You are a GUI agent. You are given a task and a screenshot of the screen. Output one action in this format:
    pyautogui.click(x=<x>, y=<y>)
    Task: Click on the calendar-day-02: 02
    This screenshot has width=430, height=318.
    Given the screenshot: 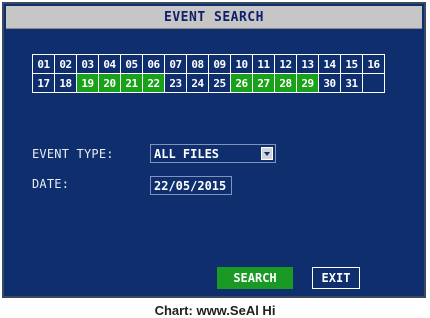 What is the action you would take?
    pyautogui.click(x=66, y=64)
    